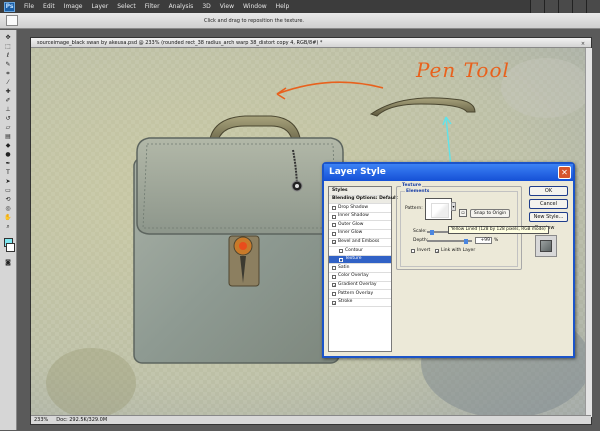 The height and width of the screenshot is (431, 600). I want to click on invert-checkbox, so click(413, 250).